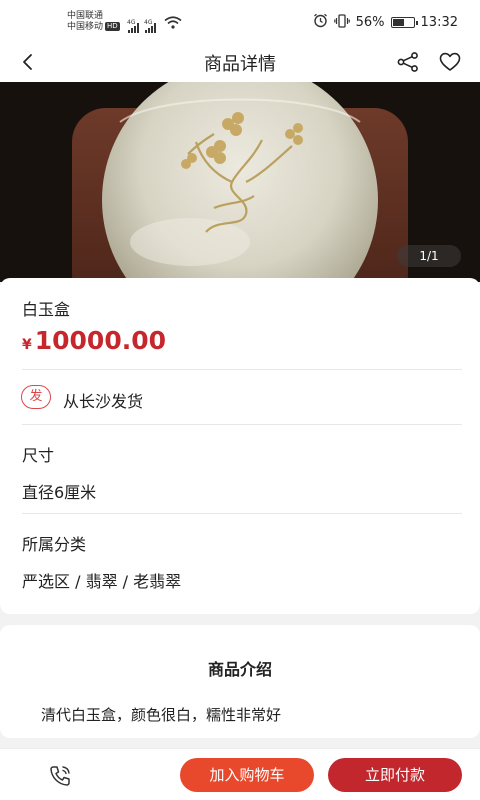 This screenshot has height=800, width=480. I want to click on product-price: ¥10000.00, so click(94, 340).